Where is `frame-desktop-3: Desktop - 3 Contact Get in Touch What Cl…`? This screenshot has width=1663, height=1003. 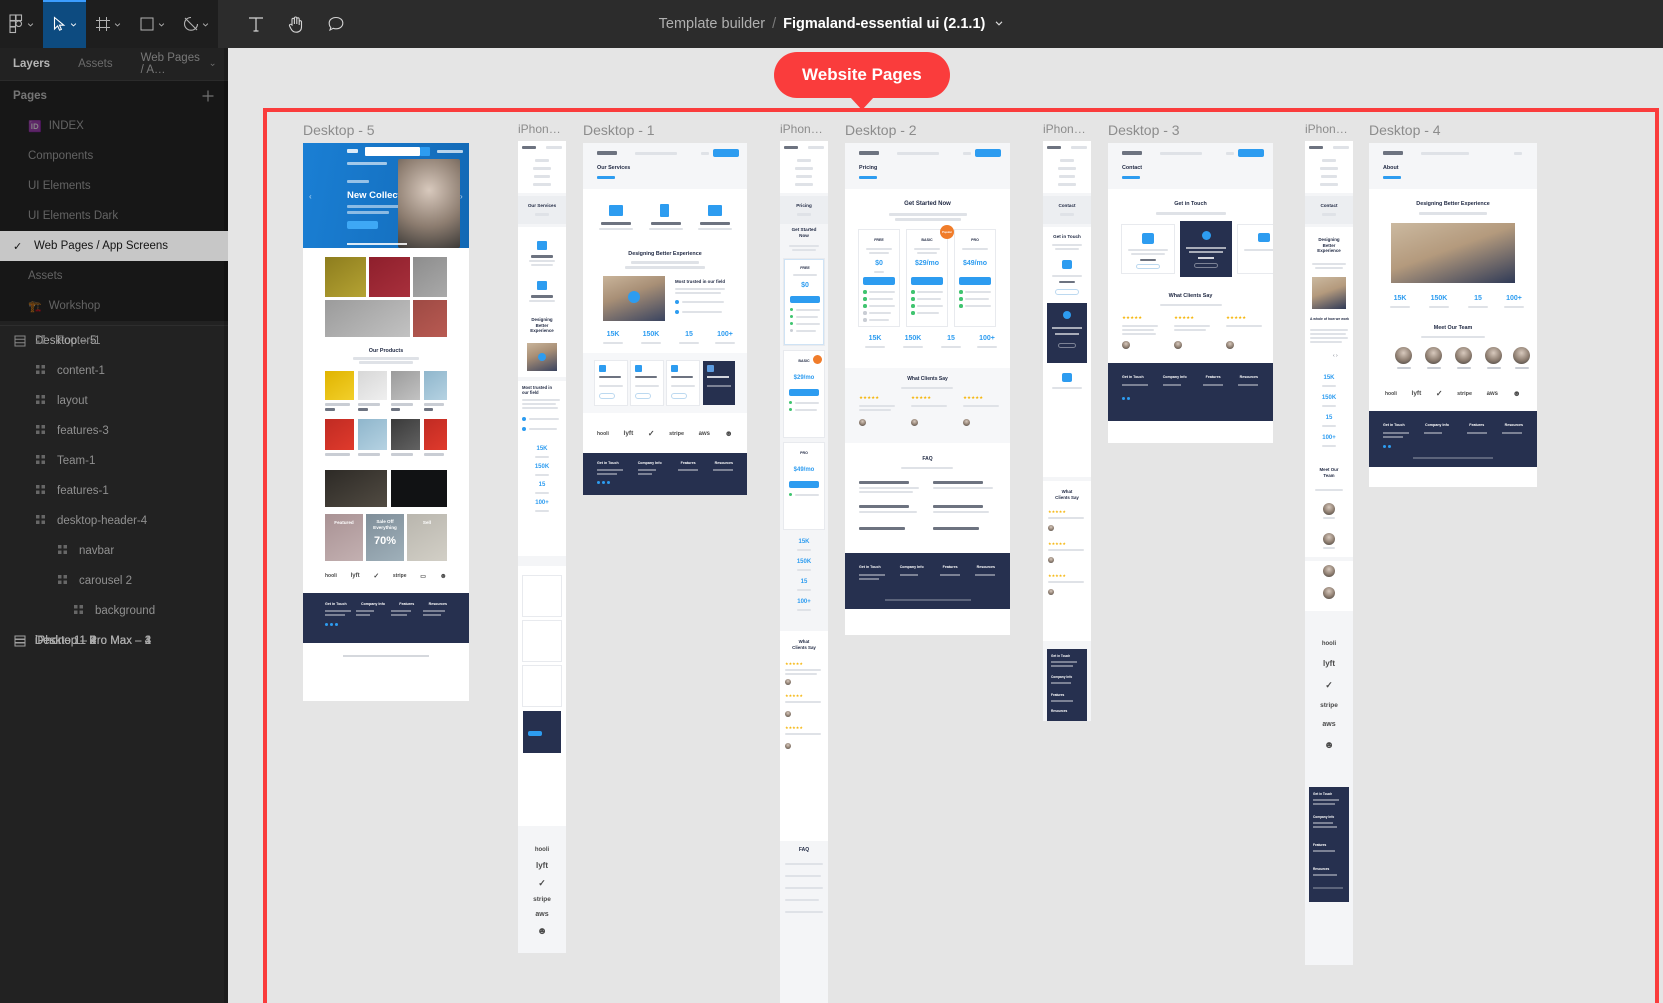
frame-desktop-3: Desktop - 3 Contact Get in Touch What Cl… is located at coordinates (1190, 282).